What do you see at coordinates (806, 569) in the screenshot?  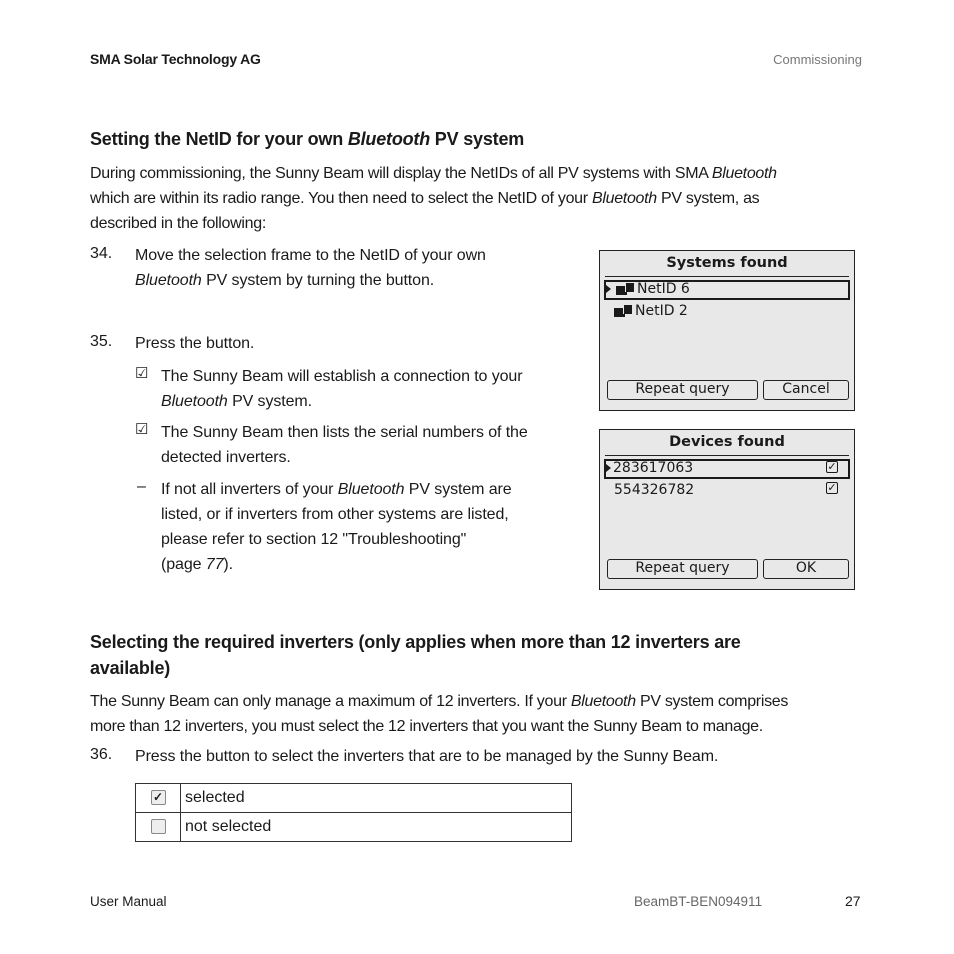 I see `ok-button: OK` at bounding box center [806, 569].